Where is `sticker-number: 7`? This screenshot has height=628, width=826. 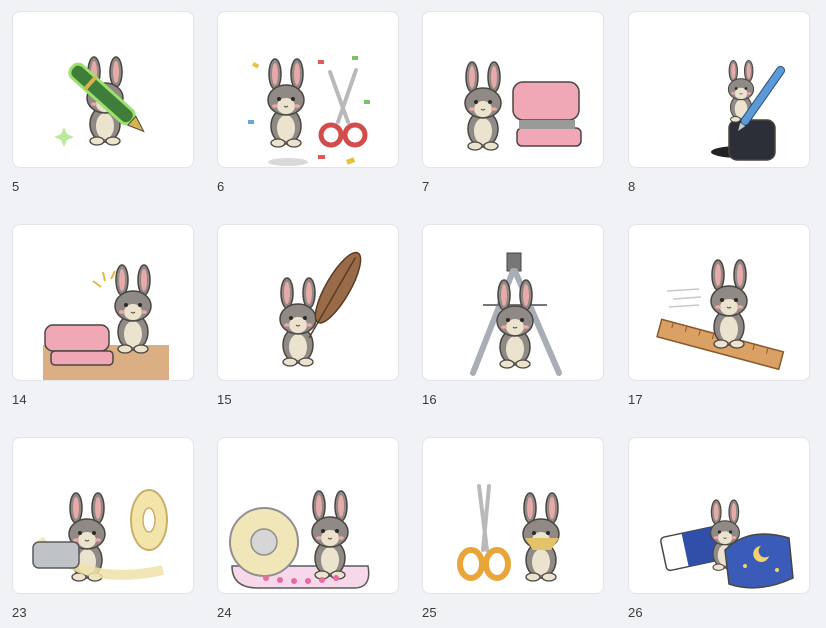
sticker-number: 7 is located at coordinates (426, 186).